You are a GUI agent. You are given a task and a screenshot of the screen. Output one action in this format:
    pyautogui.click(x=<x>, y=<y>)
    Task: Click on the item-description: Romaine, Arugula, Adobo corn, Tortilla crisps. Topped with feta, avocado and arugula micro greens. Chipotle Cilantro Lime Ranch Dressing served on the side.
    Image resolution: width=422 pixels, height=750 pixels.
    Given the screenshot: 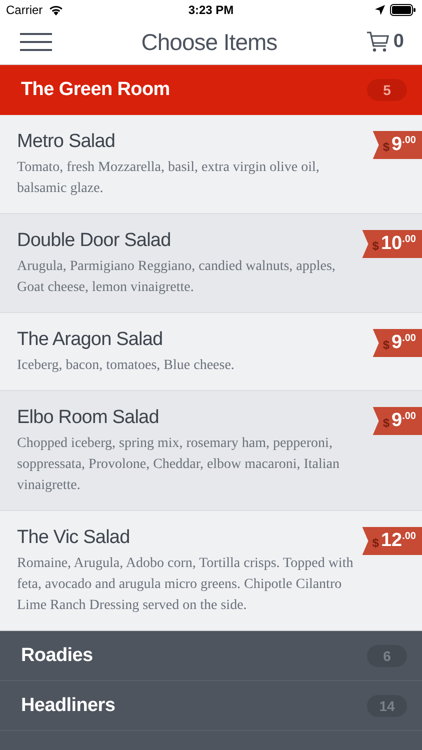 What is the action you would take?
    pyautogui.click(x=185, y=585)
    